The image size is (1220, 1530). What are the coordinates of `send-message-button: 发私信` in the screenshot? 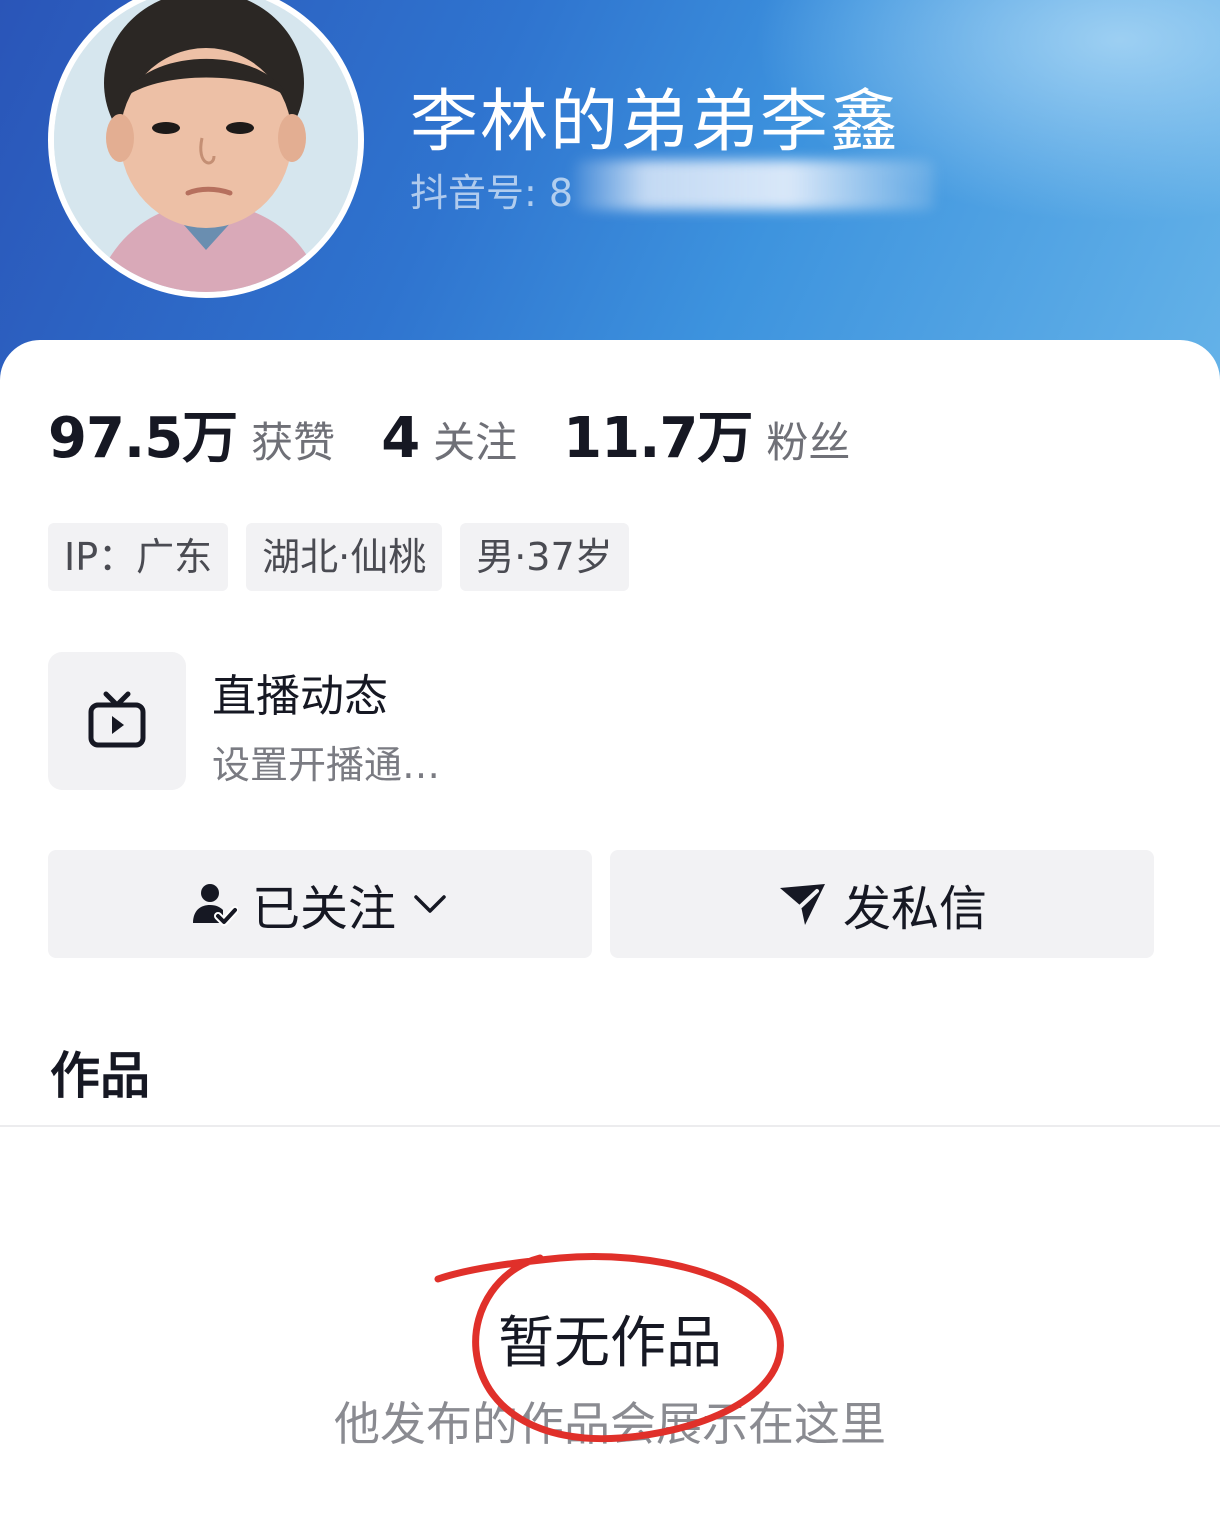 It's located at (882, 904).